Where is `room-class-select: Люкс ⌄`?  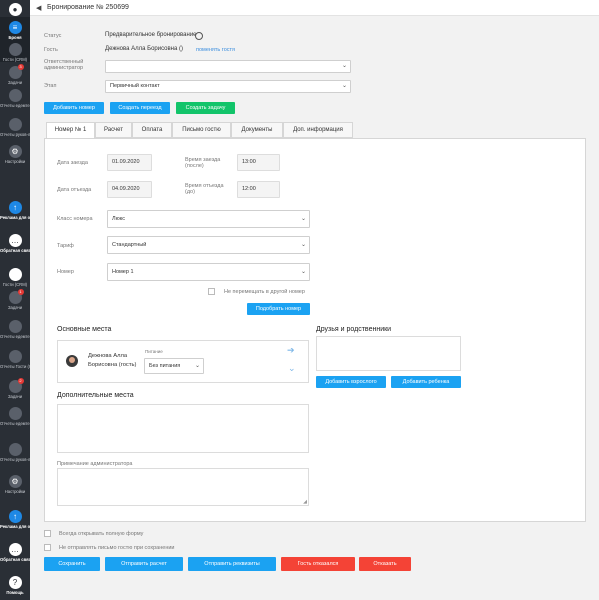 room-class-select: Люкс ⌄ is located at coordinates (208, 219).